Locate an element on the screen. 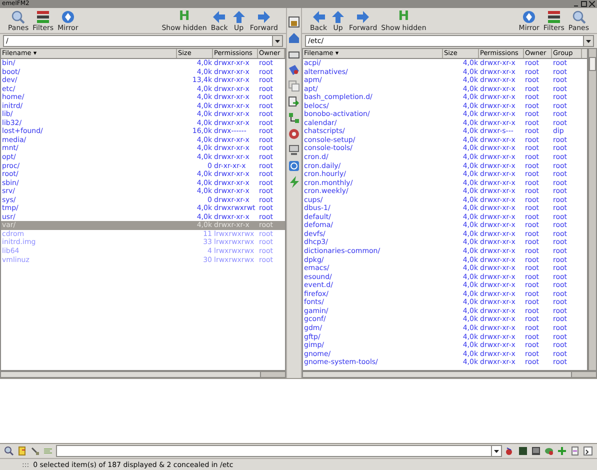 This screenshot has width=597, height=470. page-icon is located at coordinates (575, 451).